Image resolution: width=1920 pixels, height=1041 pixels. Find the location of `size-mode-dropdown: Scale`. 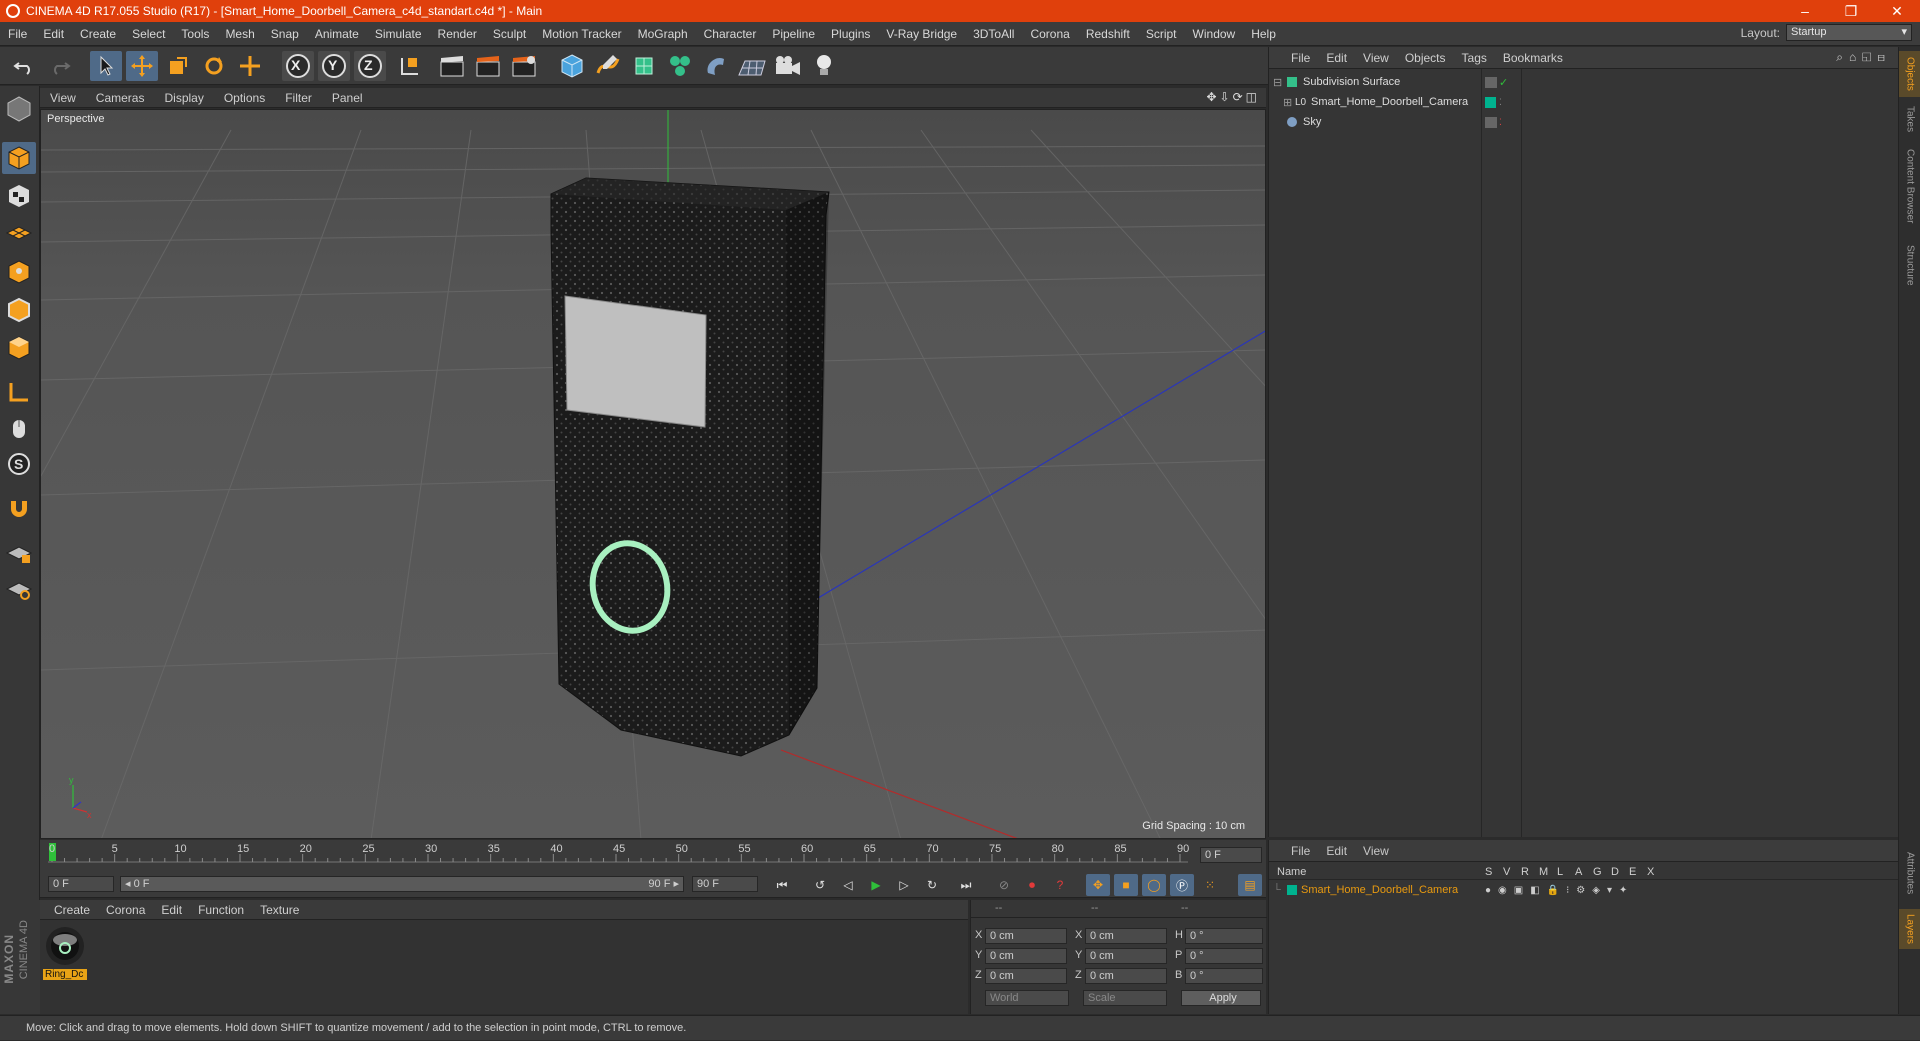

size-mode-dropdown: Scale is located at coordinates (1125, 998).